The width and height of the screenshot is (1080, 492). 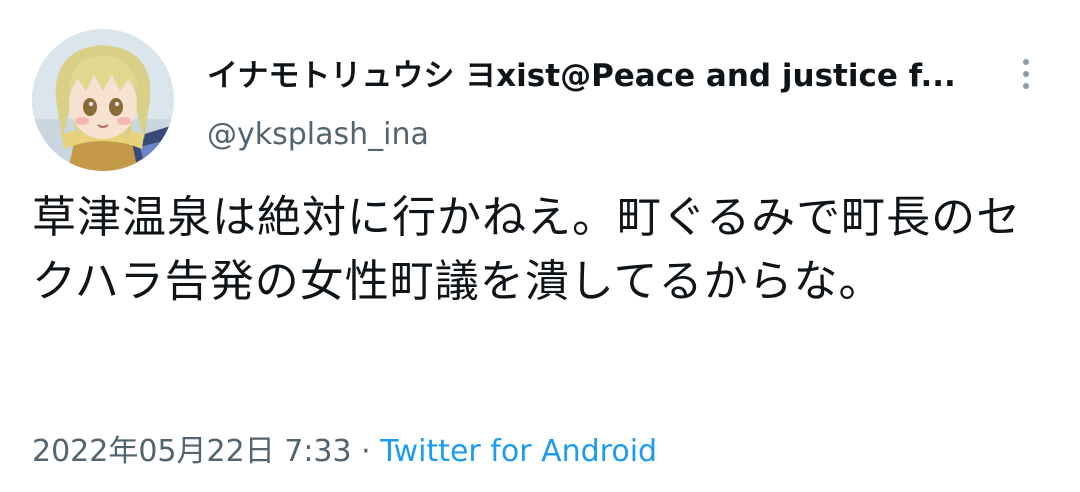 I want to click on avatar-image, so click(x=103, y=100).